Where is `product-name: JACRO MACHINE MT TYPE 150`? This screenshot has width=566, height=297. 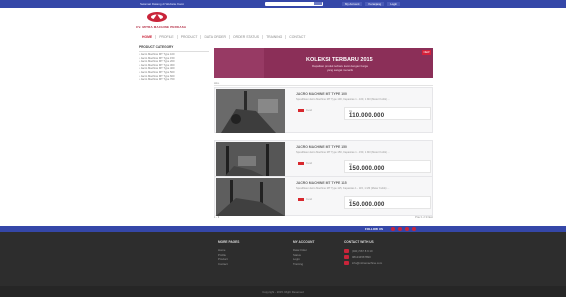
product-name: JACRO MACHINE MT TYPE 150 is located at coordinates (321, 147).